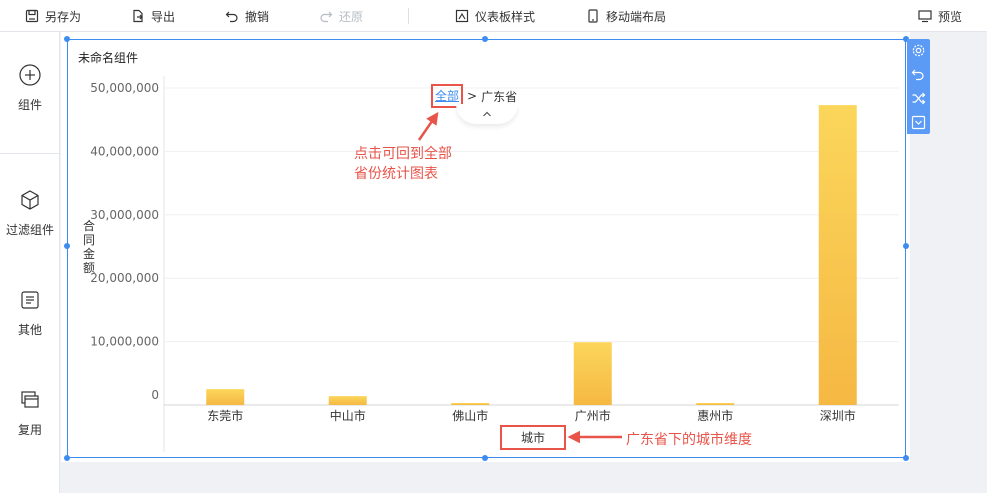 This screenshot has width=987, height=493. Describe the element at coordinates (593, 415) in the screenshot. I see `x-tick-label: 广州市` at that location.